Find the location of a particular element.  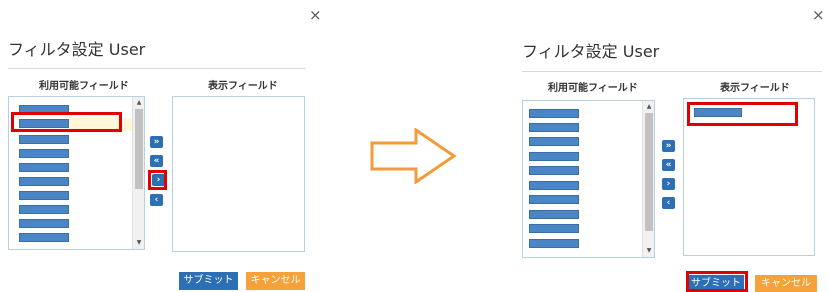

move-right-highlight-box is located at coordinates (157, 180).